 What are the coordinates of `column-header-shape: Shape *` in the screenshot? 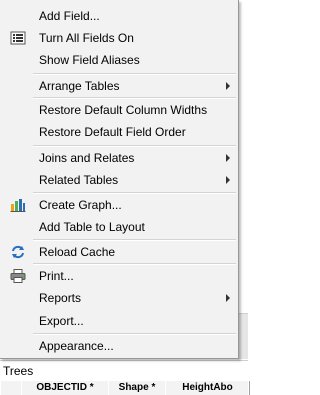 It's located at (137, 388).